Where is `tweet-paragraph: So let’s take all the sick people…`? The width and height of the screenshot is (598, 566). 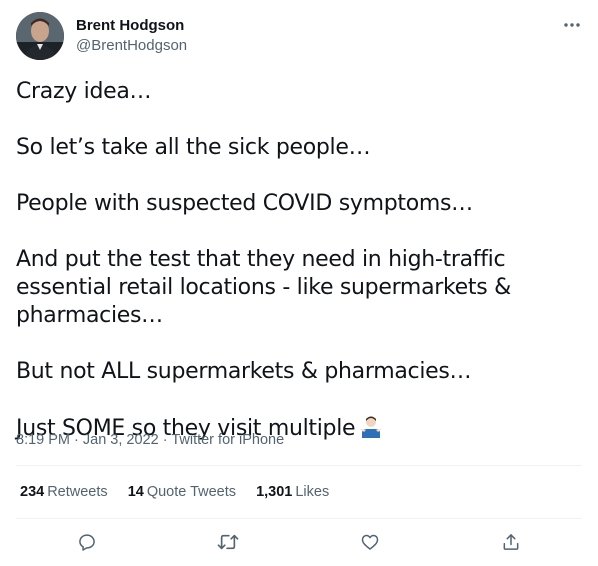 tweet-paragraph: So let’s take all the sick people… is located at coordinates (193, 147).